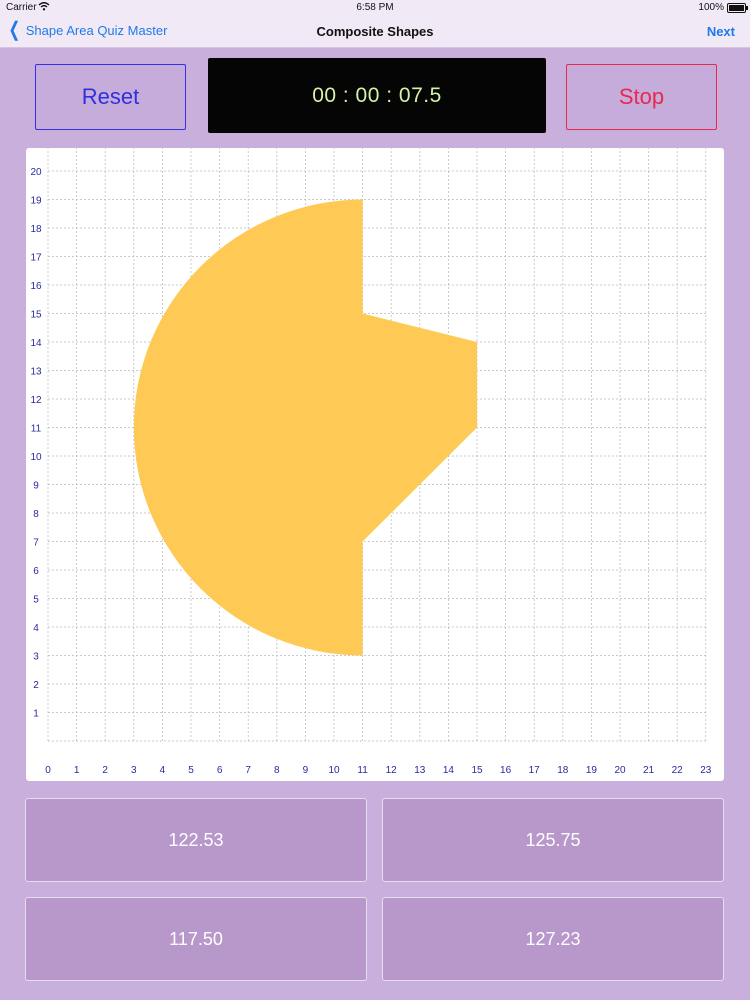  What do you see at coordinates (36, 714) in the screenshot?
I see `y-tick-label: 1` at bounding box center [36, 714].